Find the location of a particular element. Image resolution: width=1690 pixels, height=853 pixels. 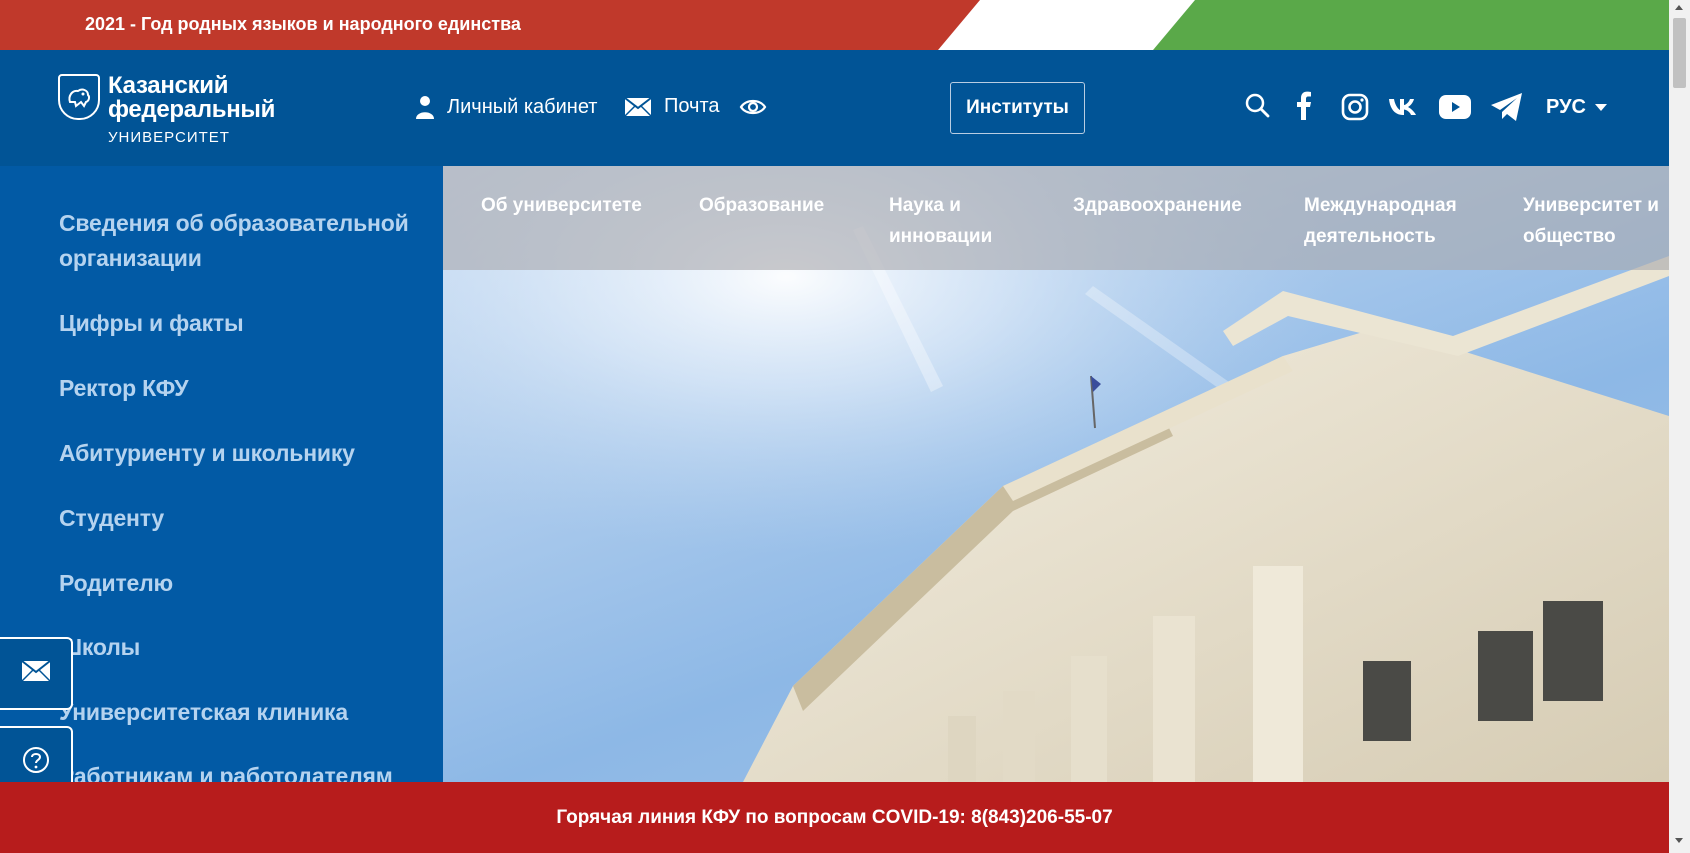

scroll-down-icon is located at coordinates (1679, 840).